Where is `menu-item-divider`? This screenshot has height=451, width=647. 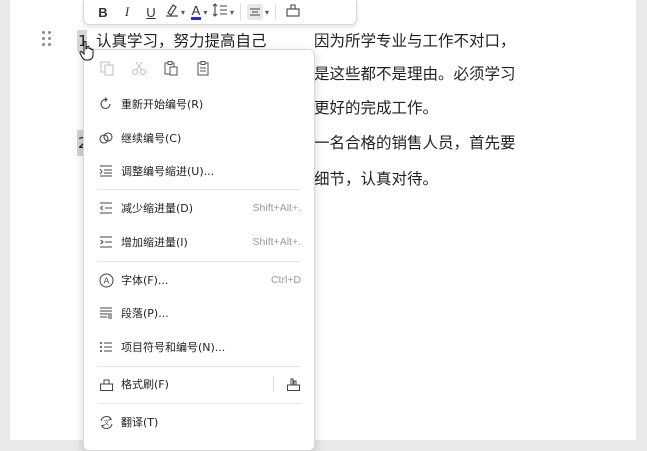 menu-item-divider is located at coordinates (273, 384).